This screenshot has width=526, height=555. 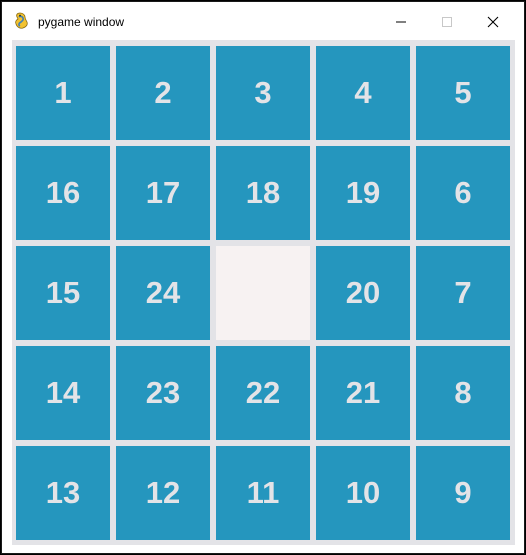 I want to click on title-bar: pygame window, so click(x=263, y=21).